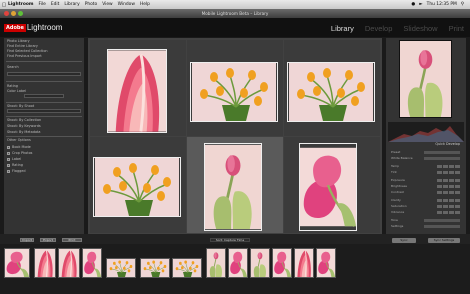 The height and width of the screenshot is (294, 470). I want to click on panel-header-library: Photo Library, so click(44, 41).